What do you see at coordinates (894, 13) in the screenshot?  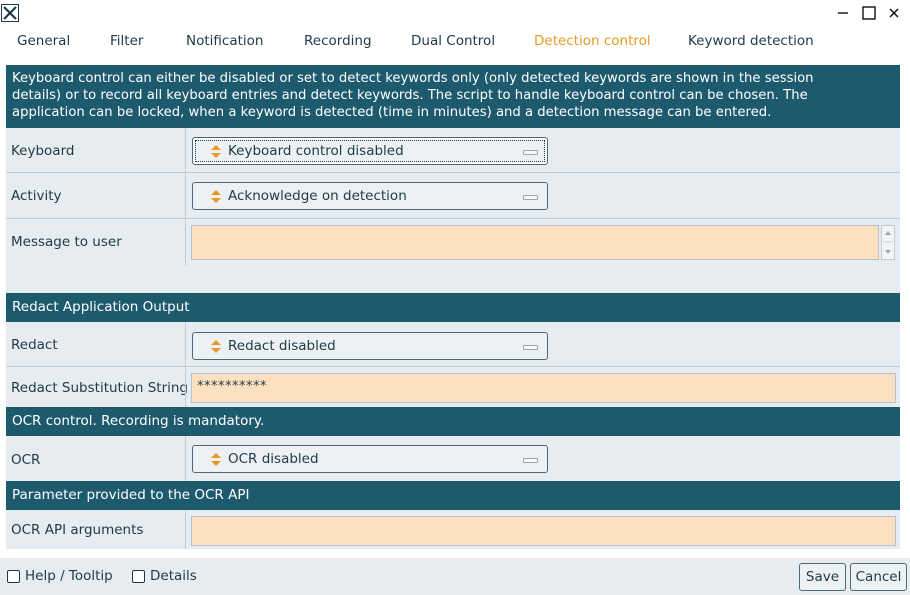 I see `close-icon` at bounding box center [894, 13].